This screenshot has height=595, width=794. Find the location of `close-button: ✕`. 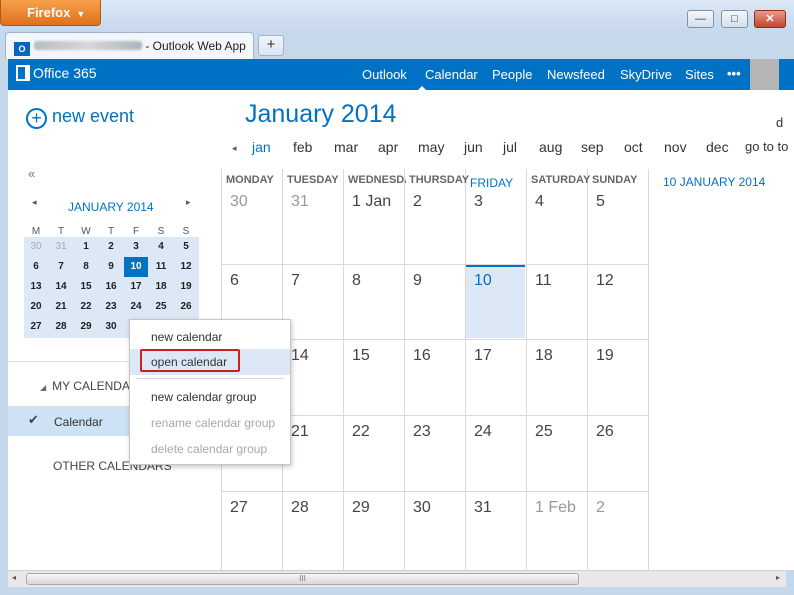

close-button: ✕ is located at coordinates (770, 19).